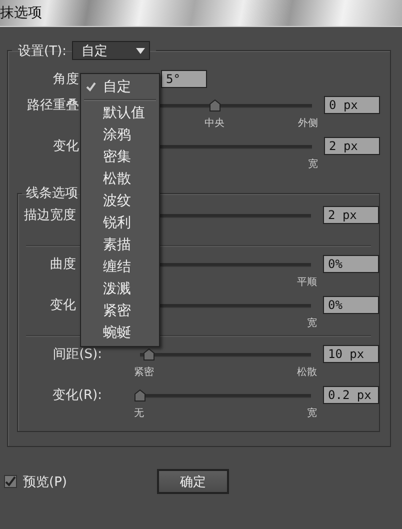 The height and width of the screenshot is (529, 402). What do you see at coordinates (351, 395) in the screenshot?
I see `value-field: 0.2 px` at bounding box center [351, 395].